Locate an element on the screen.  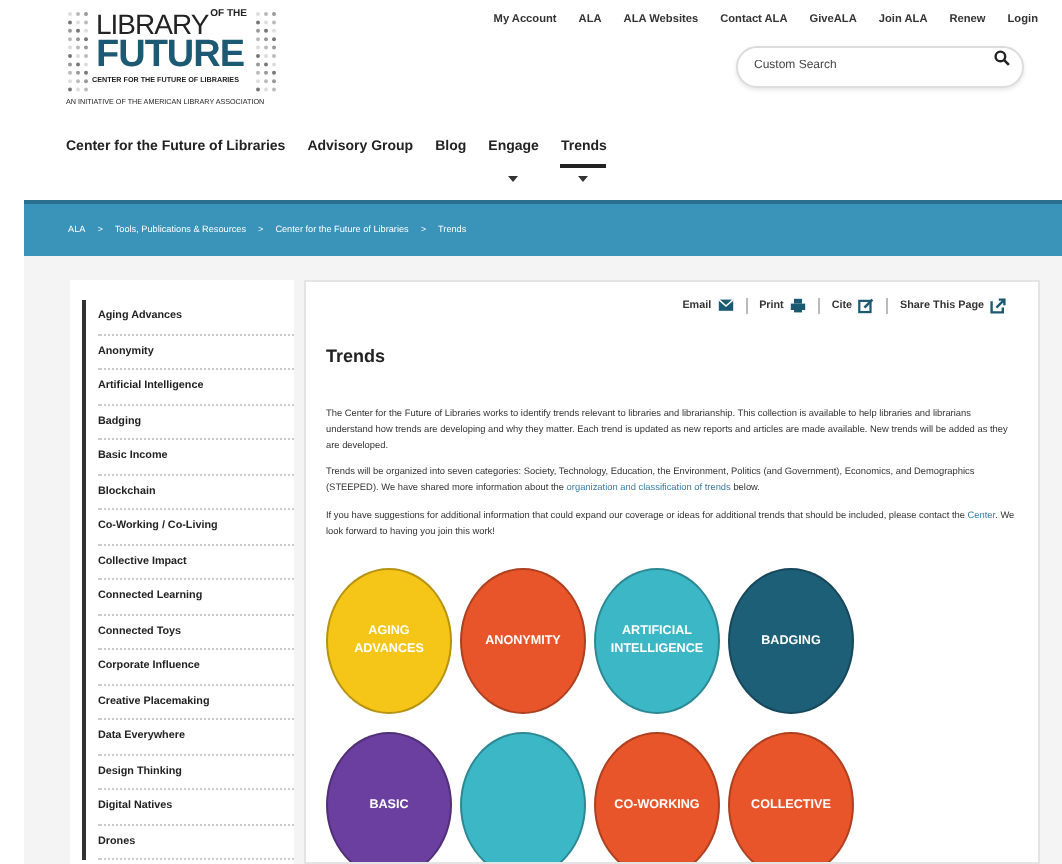
page-title: Trends is located at coordinates (357, 357).